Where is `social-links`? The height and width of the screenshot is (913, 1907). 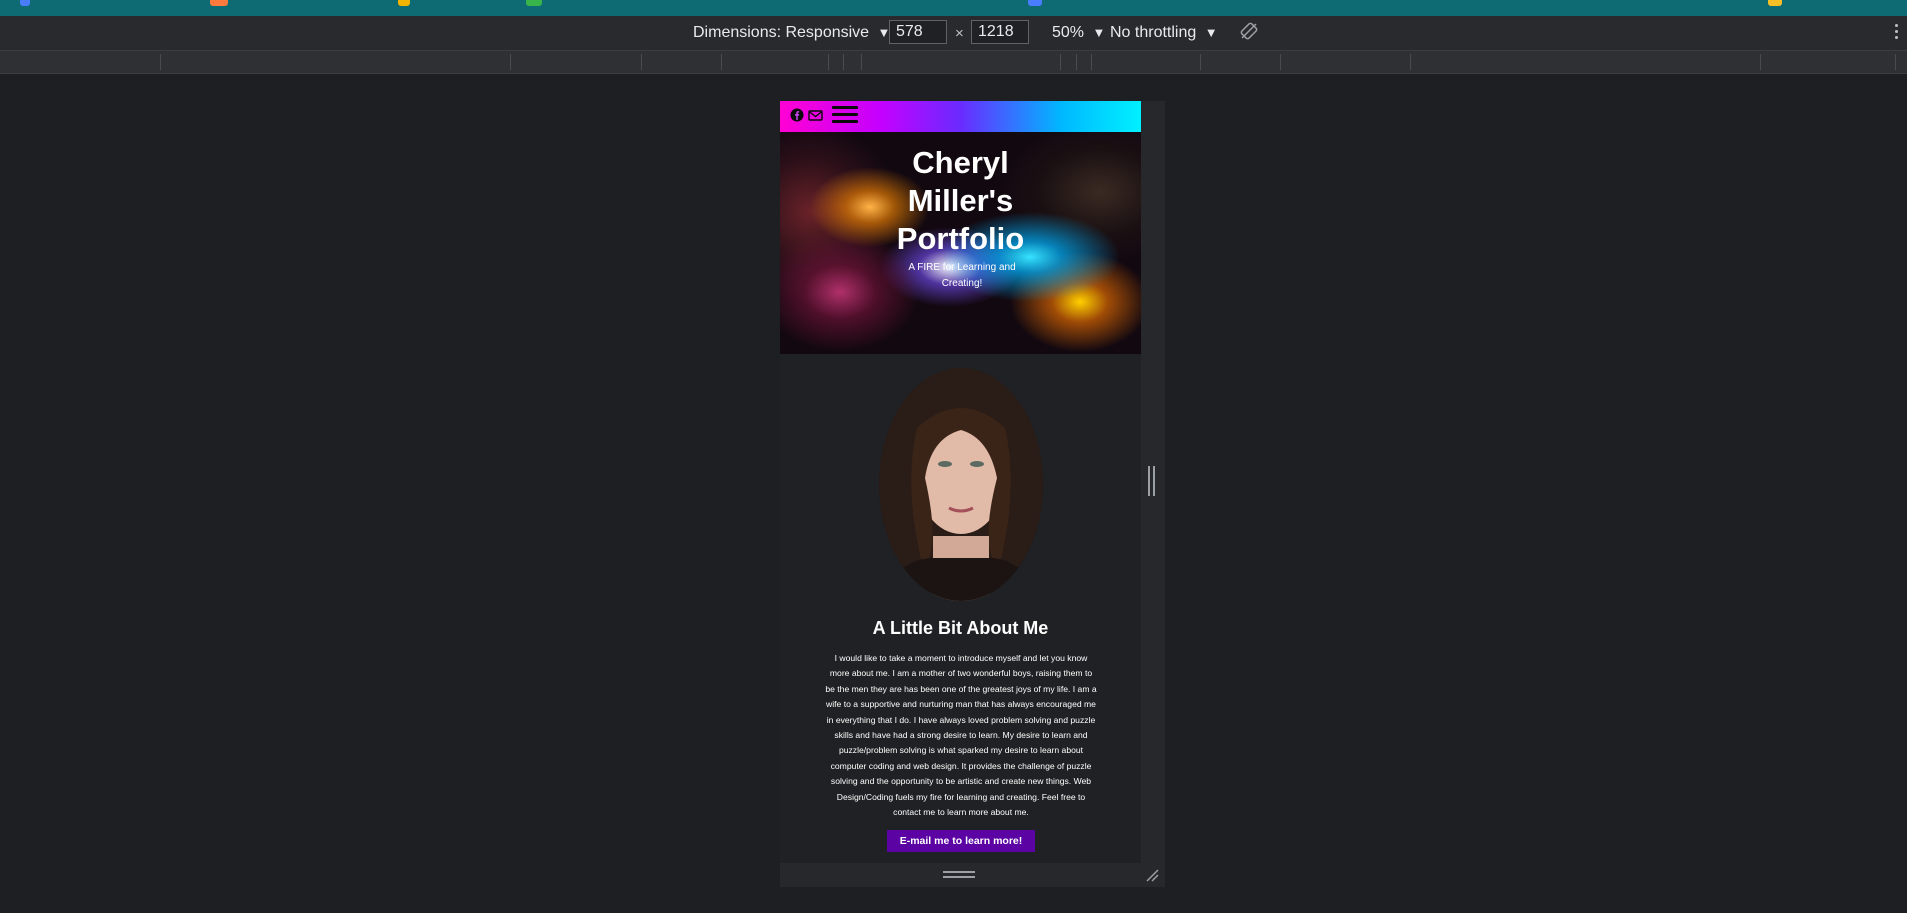
social-links is located at coordinates (807, 115).